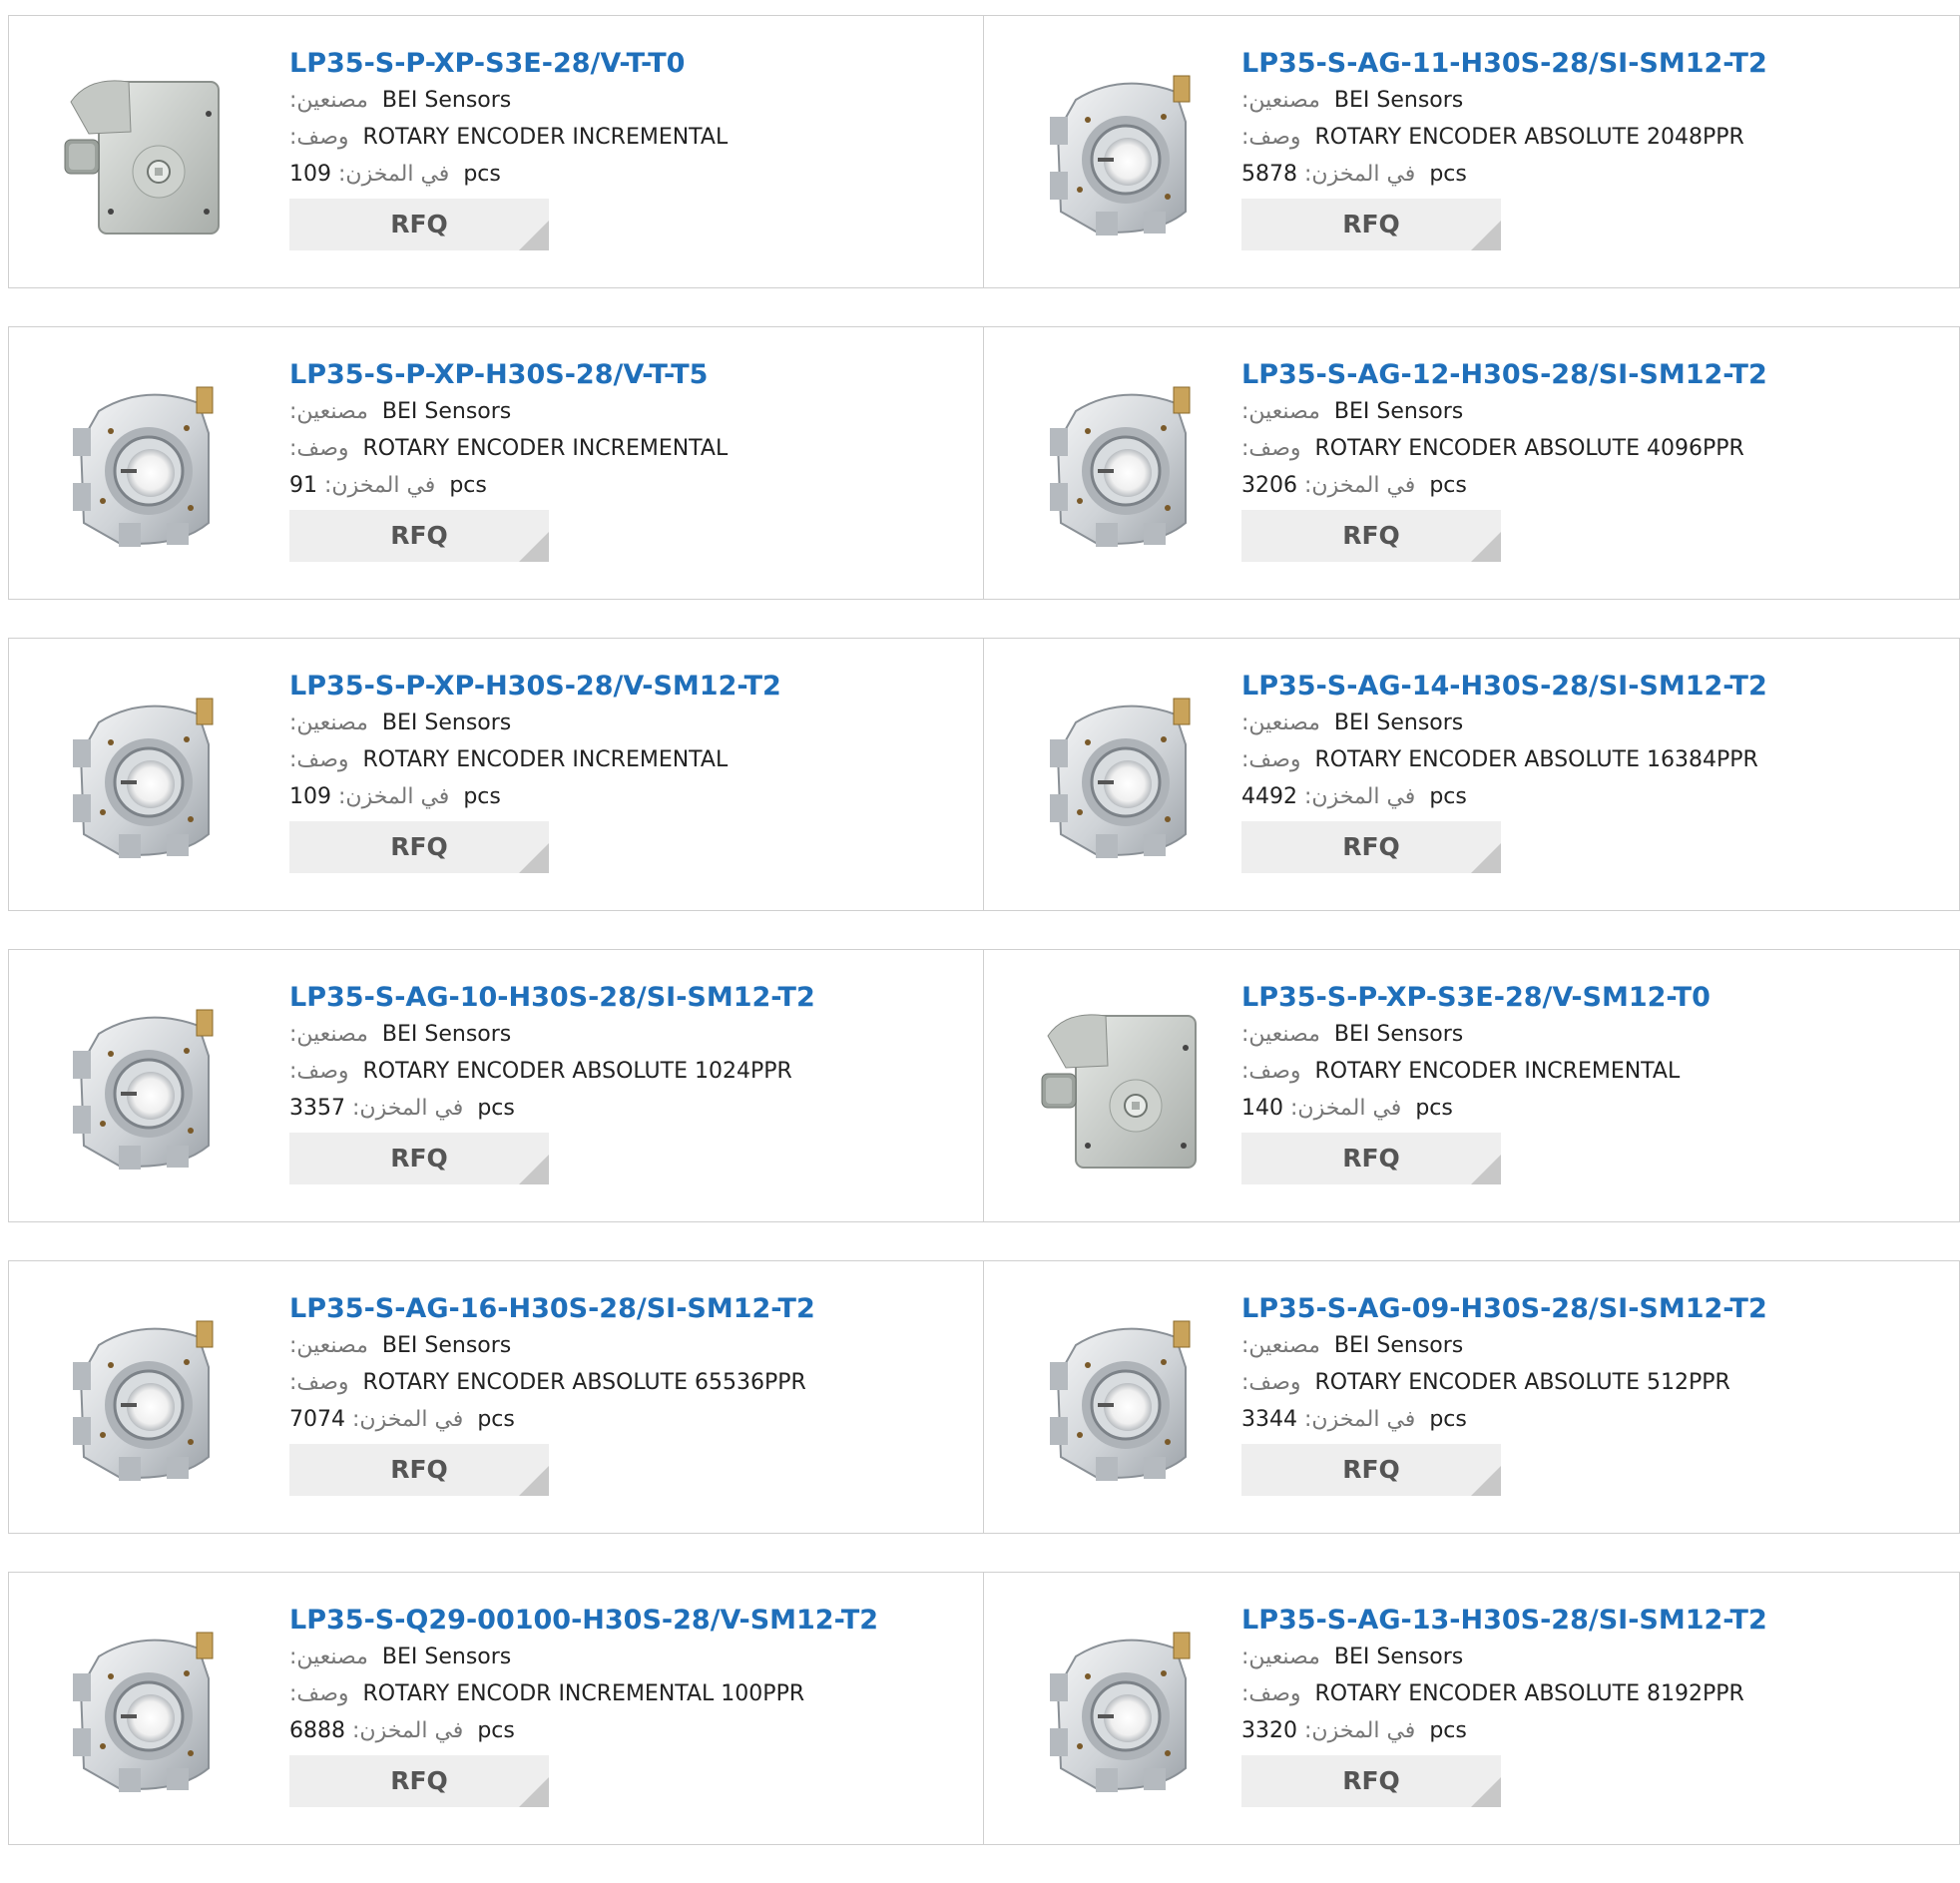  What do you see at coordinates (618, 998) in the screenshot?
I see `product-title-link: LP35-S-AG-10-H30S-28/SI-SM12-T2` at bounding box center [618, 998].